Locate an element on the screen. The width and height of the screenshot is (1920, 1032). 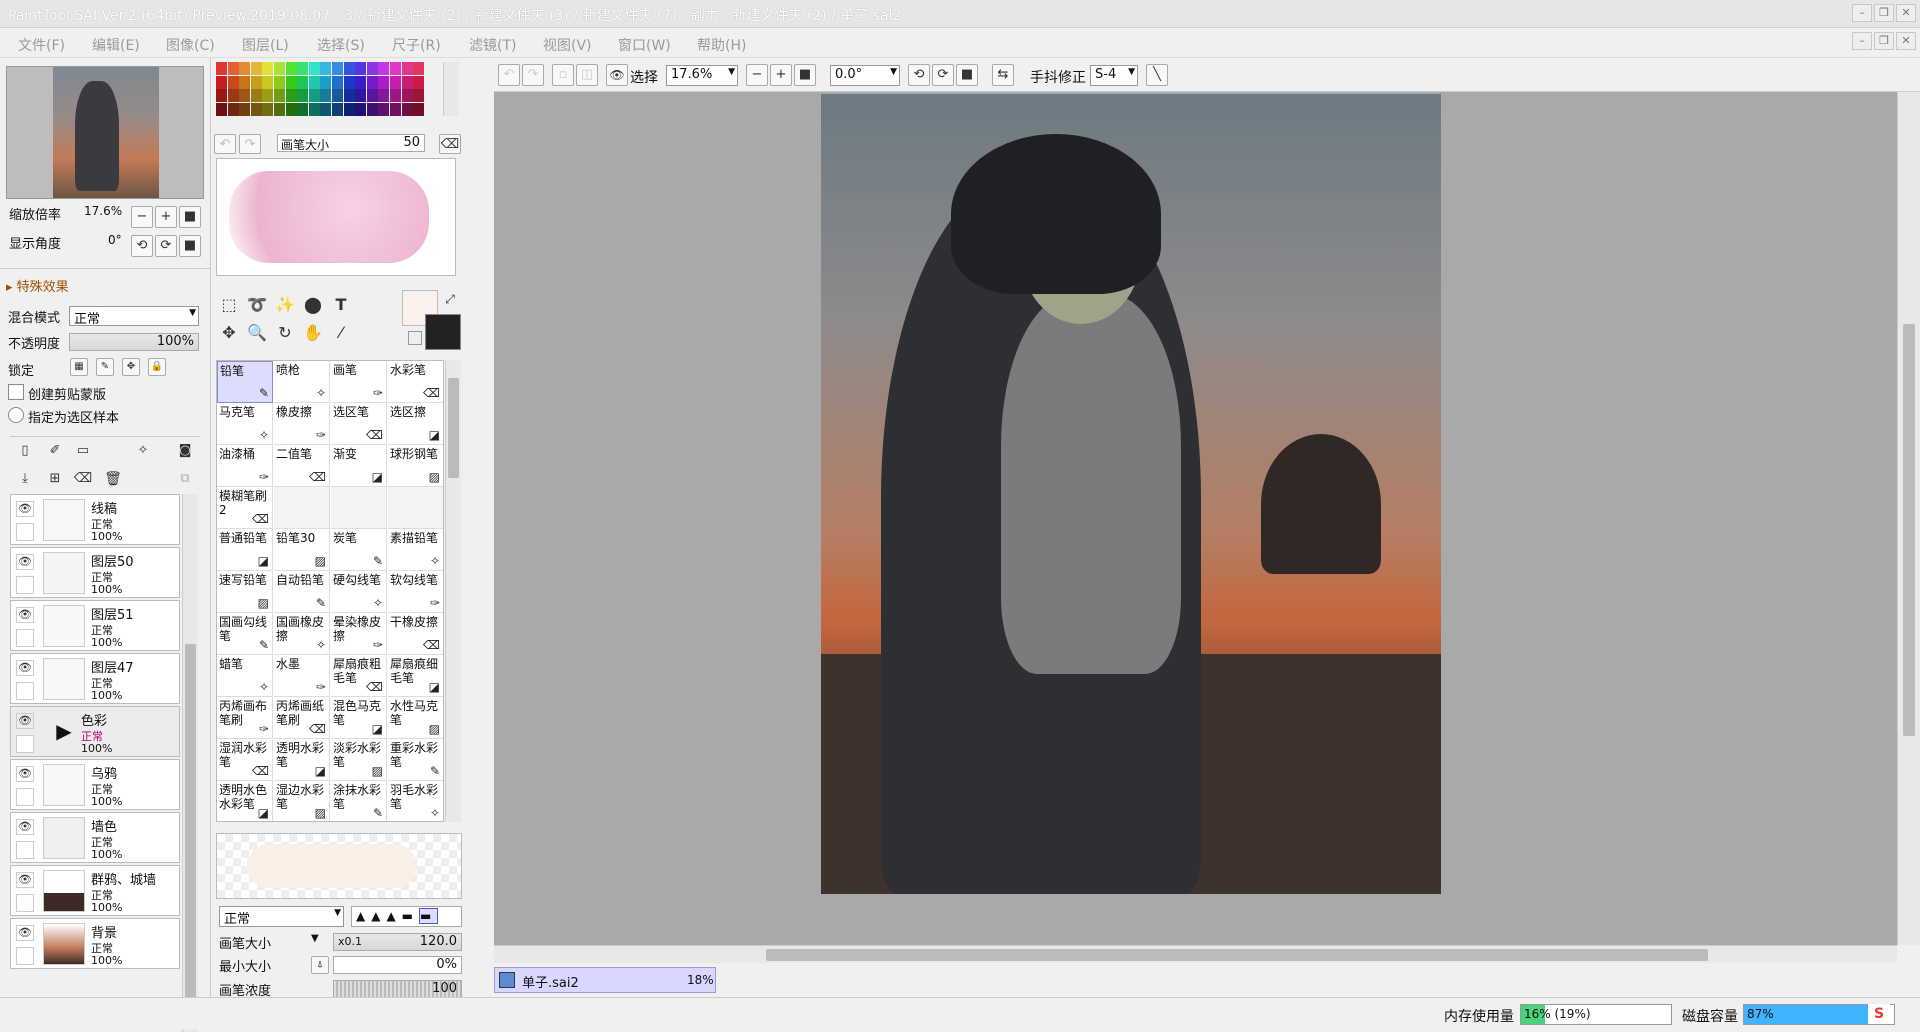
brush-size-slider: x0.1 120.0 is located at coordinates (397, 942).